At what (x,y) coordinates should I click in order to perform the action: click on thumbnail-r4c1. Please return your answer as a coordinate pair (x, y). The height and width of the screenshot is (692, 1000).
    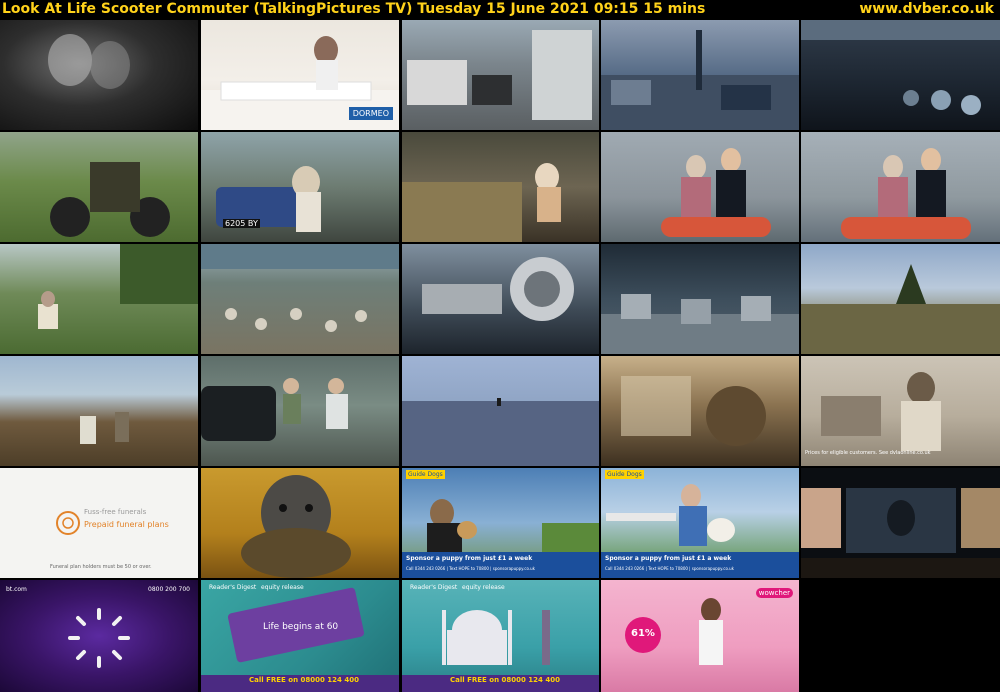
    Looking at the image, I should click on (99, 411).